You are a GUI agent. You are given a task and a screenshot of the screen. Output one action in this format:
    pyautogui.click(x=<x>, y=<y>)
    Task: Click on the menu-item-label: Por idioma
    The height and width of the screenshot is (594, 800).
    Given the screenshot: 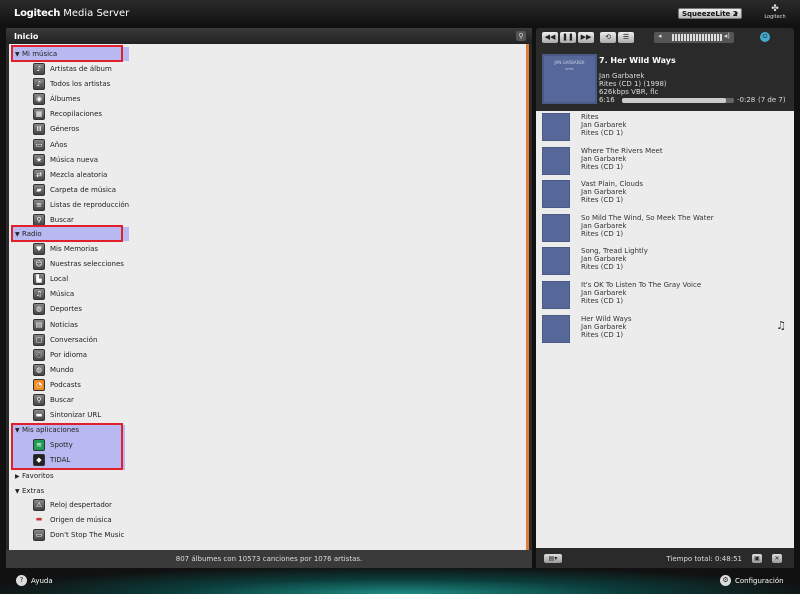 What is the action you would take?
    pyautogui.click(x=69, y=354)
    